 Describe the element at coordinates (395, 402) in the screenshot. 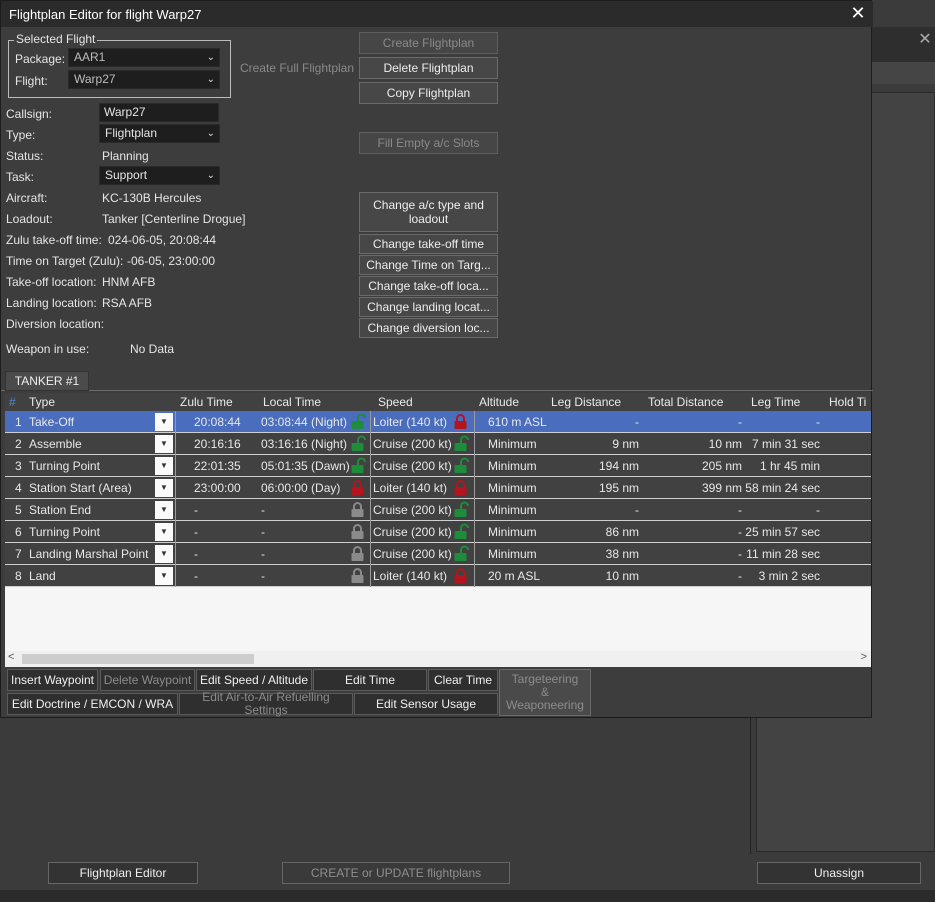

I see `column-header: Speed` at that location.